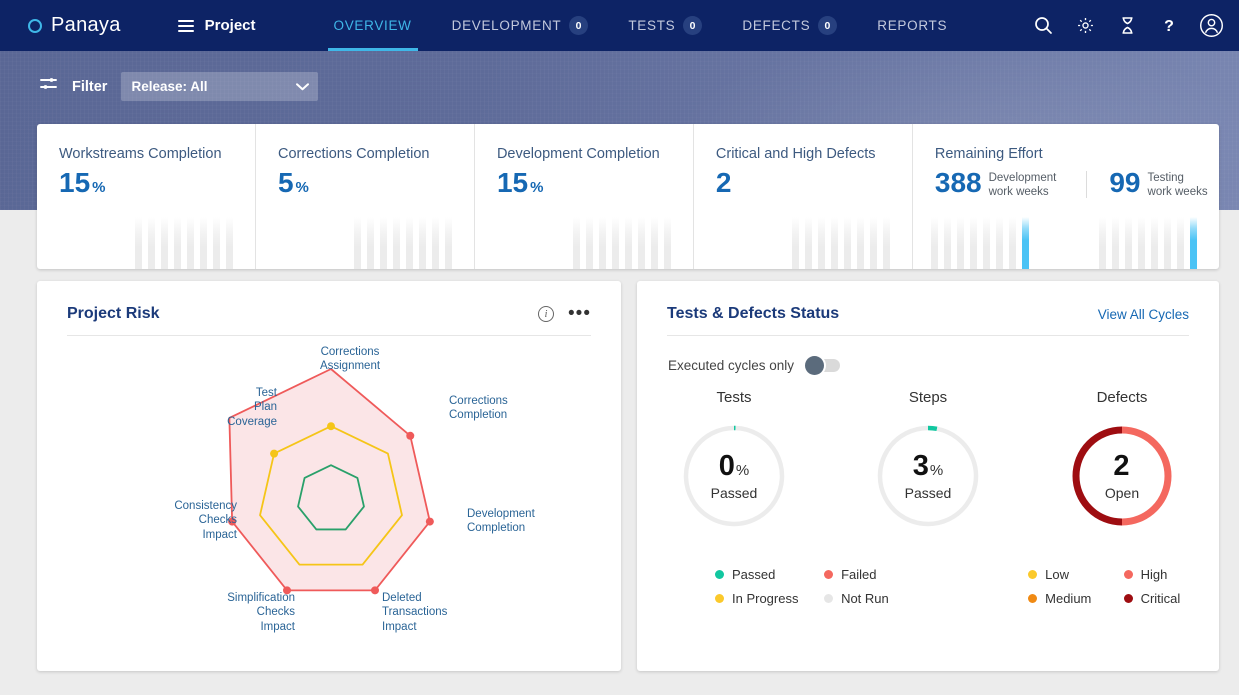 Image resolution: width=1239 pixels, height=695 pixels. Describe the element at coordinates (726, 465) in the screenshot. I see `donut-tests-value: 0` at that location.